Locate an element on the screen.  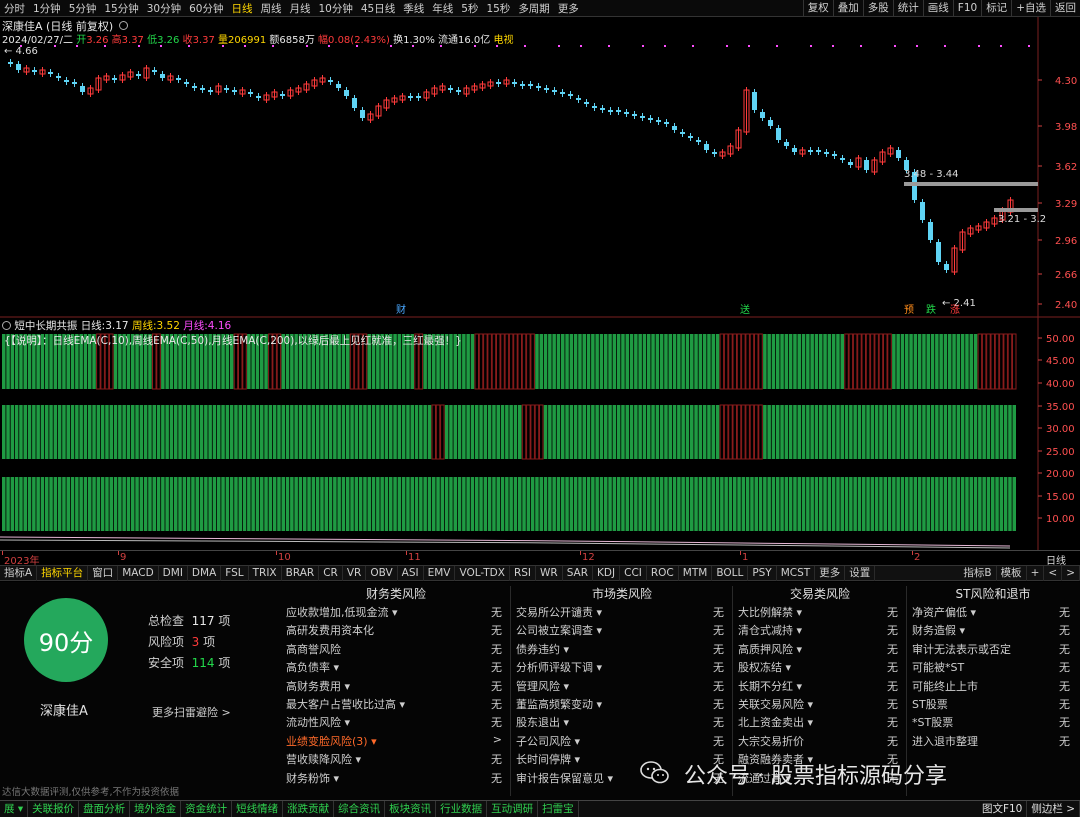
indicator-tab: 设置 is located at coordinates (860, 573).